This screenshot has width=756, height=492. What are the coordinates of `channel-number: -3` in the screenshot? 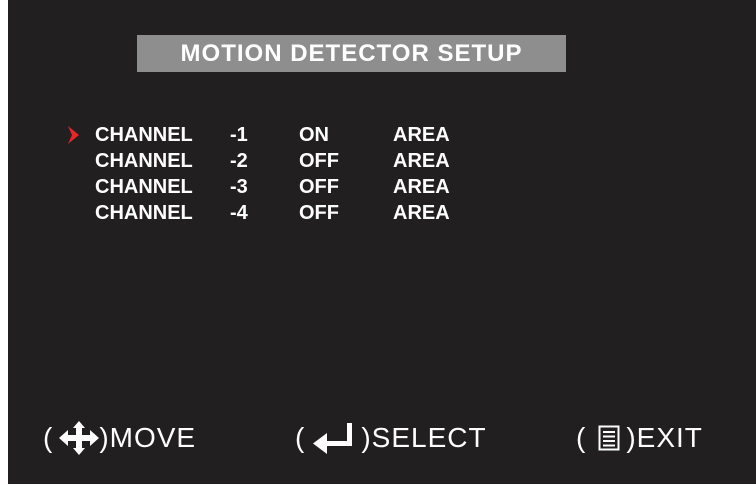 It's located at (239, 187).